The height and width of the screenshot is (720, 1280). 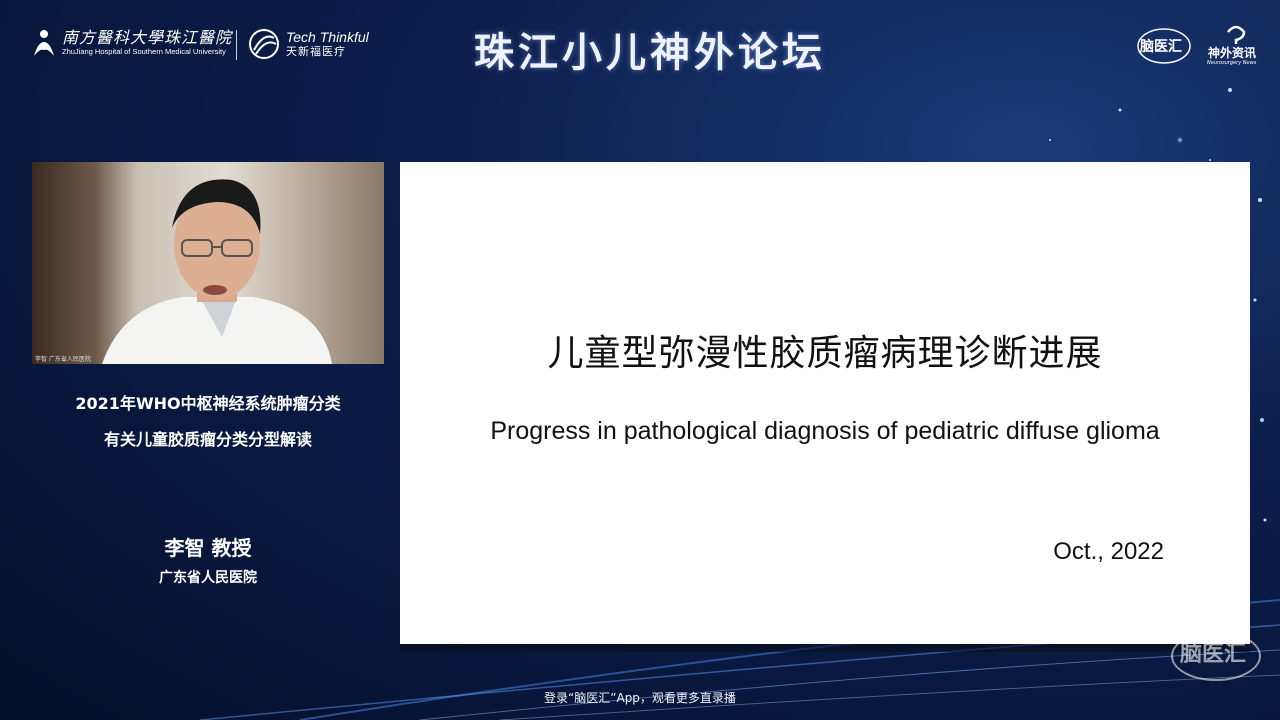 What do you see at coordinates (327, 37) in the screenshot?
I see `sponsor-name-en: Tech Thinkful` at bounding box center [327, 37].